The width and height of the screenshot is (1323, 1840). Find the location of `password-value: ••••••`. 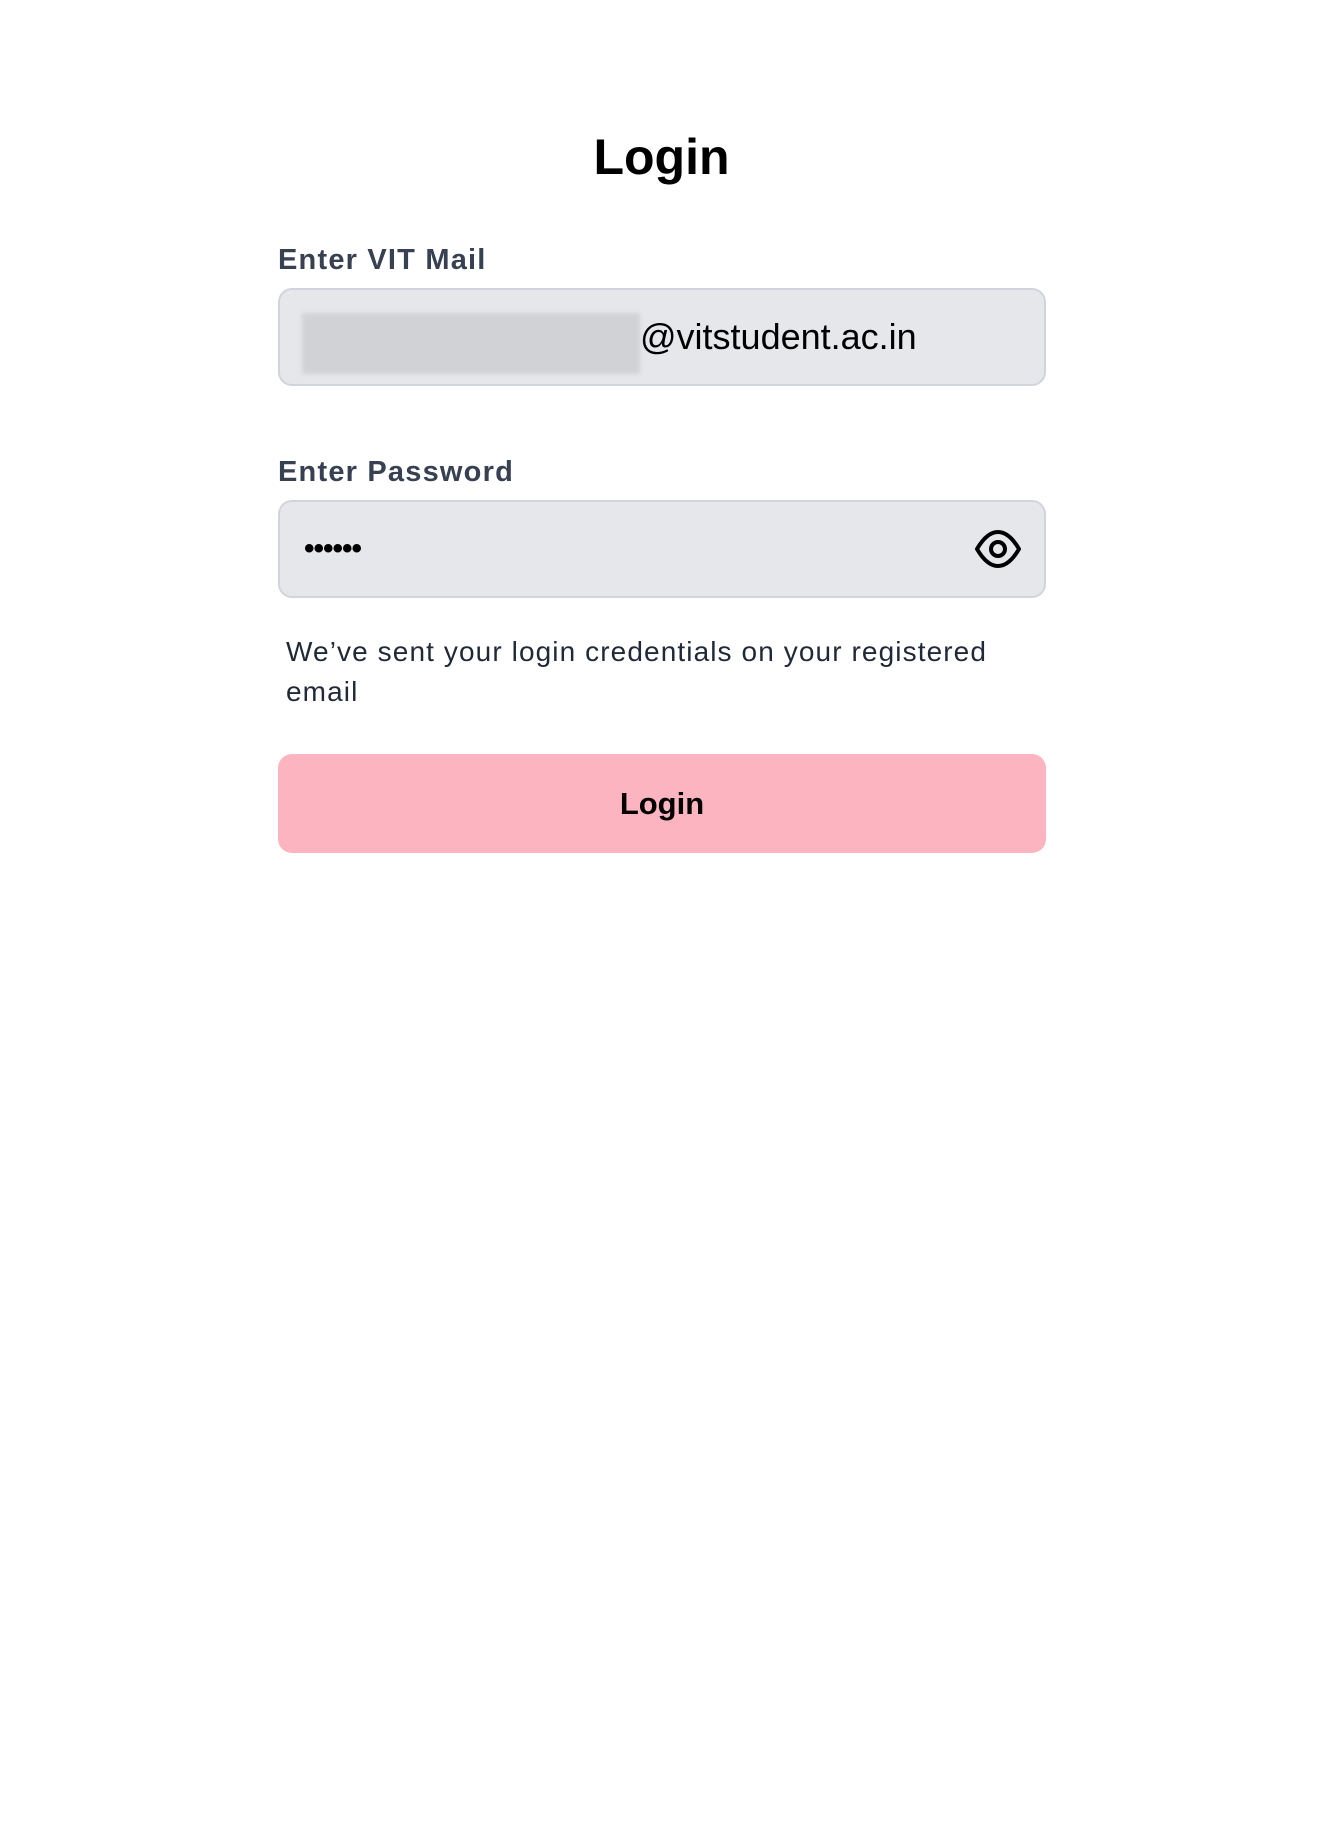

password-value: •••••• is located at coordinates (333, 549).